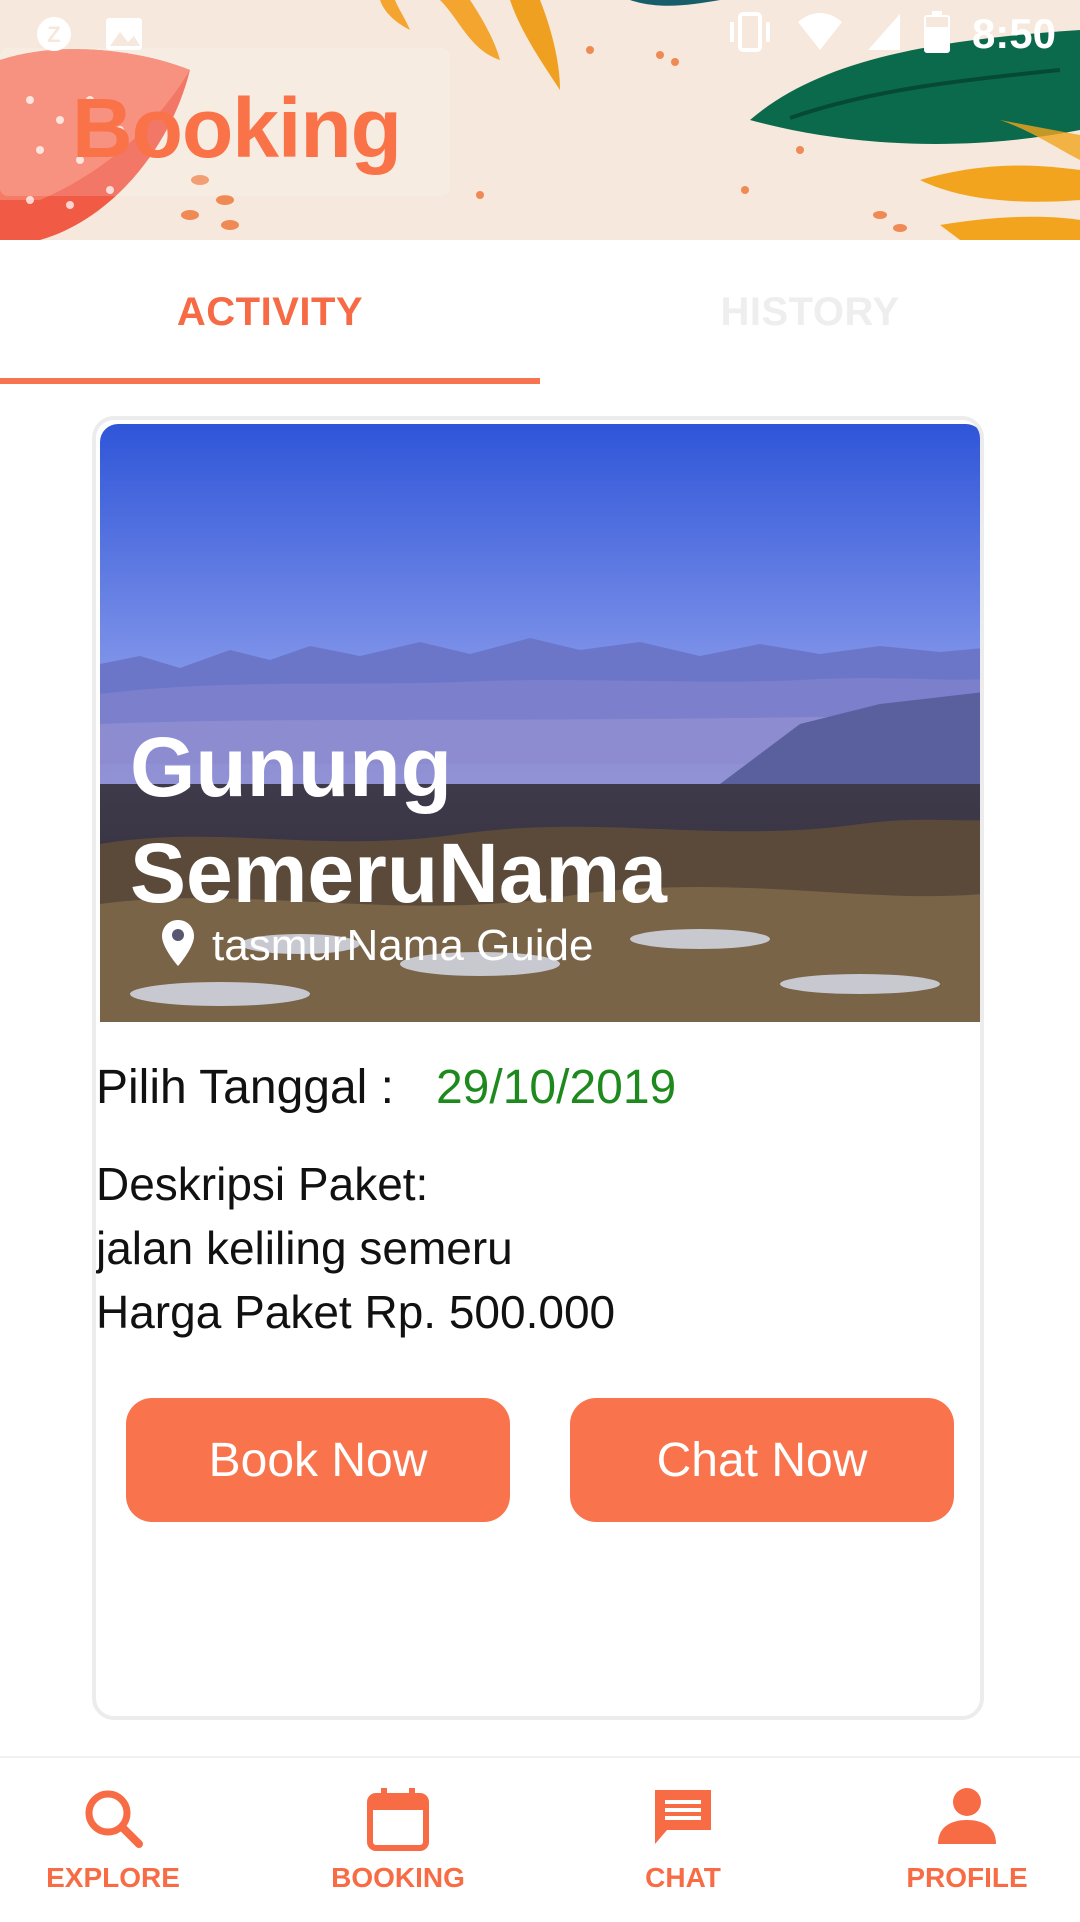 The image size is (1080, 1922). What do you see at coordinates (1013, 33) in the screenshot?
I see `status-clock: 8:50` at bounding box center [1013, 33].